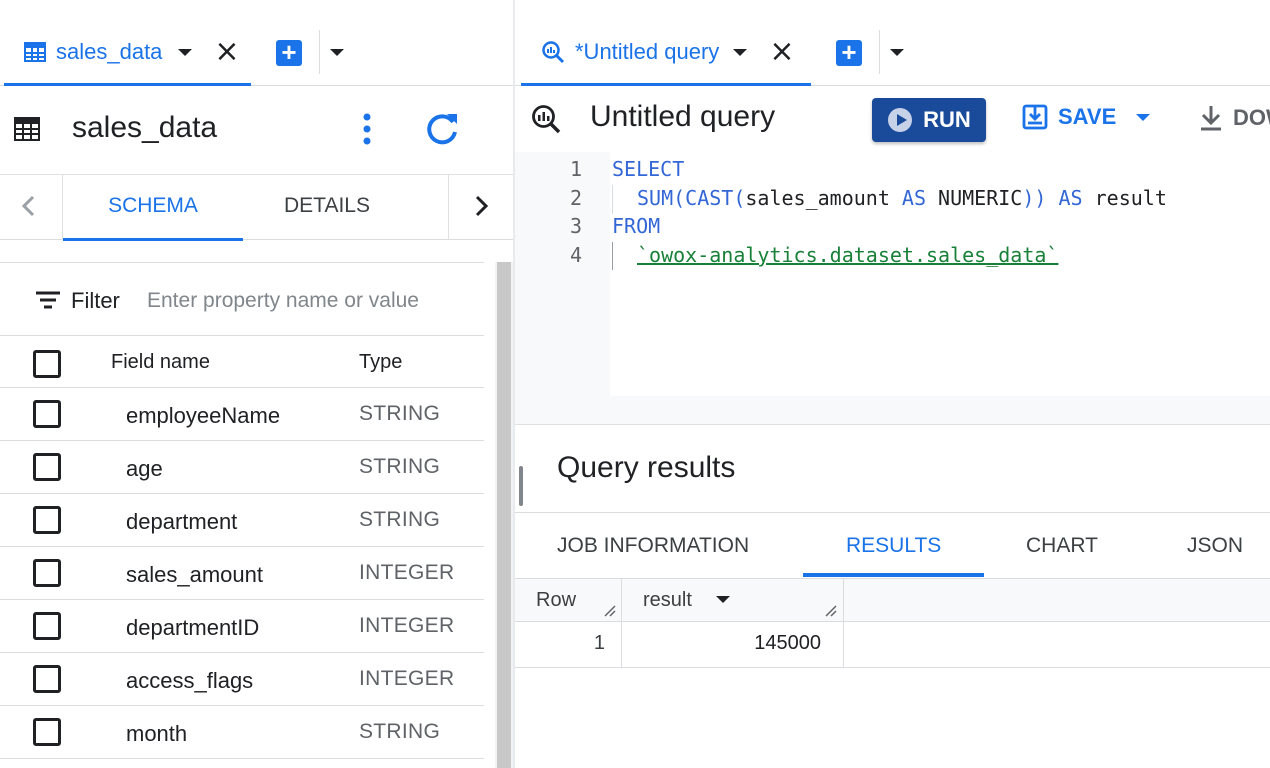 Image resolution: width=1270 pixels, height=768 pixels. What do you see at coordinates (242, 467) in the screenshot?
I see `table-row: age STRING` at bounding box center [242, 467].